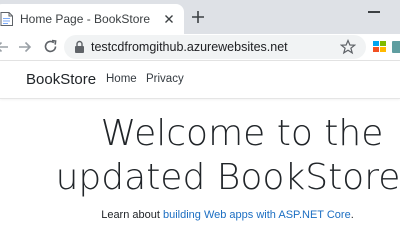  What do you see at coordinates (5, 47) in the screenshot?
I see `back-arrow-icon` at bounding box center [5, 47].